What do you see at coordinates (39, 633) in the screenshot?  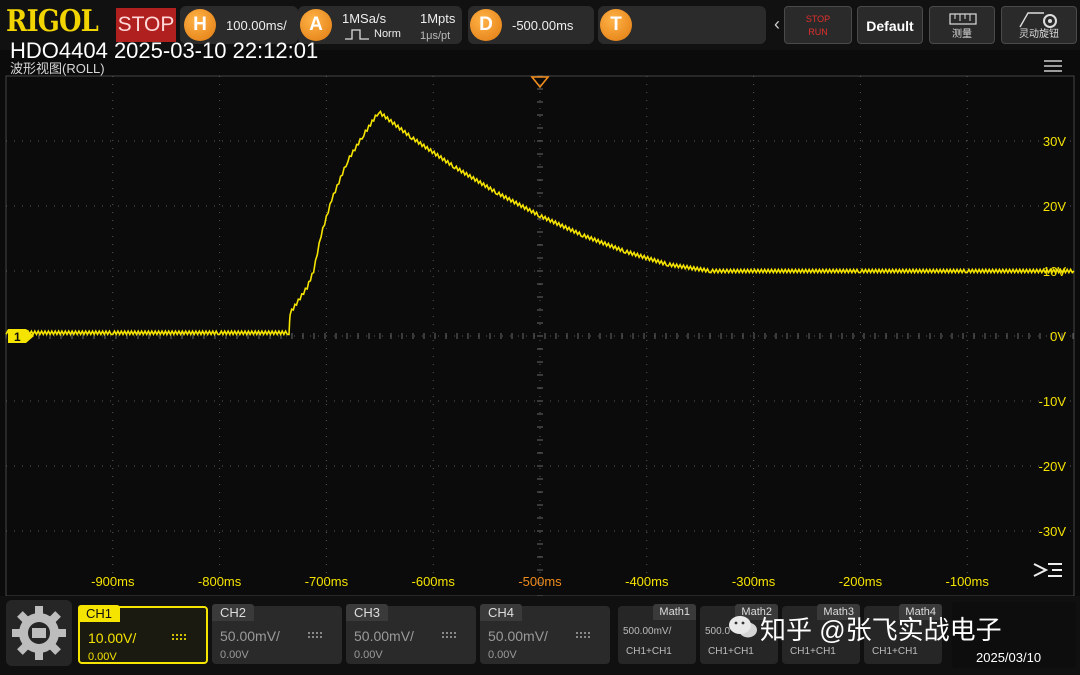 I see `gear-menu-icon` at bounding box center [39, 633].